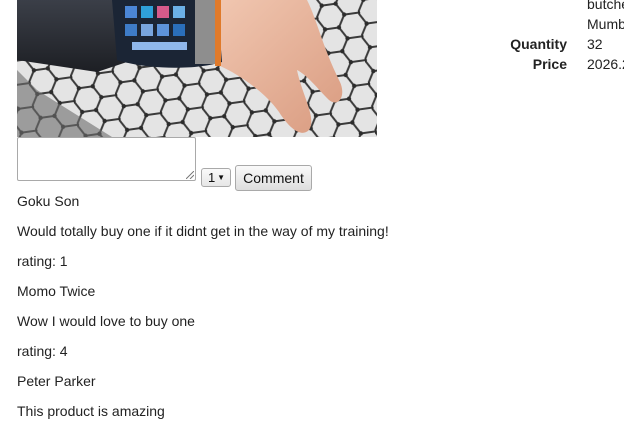  I want to click on review-rating: rating: 1, so click(42, 261).